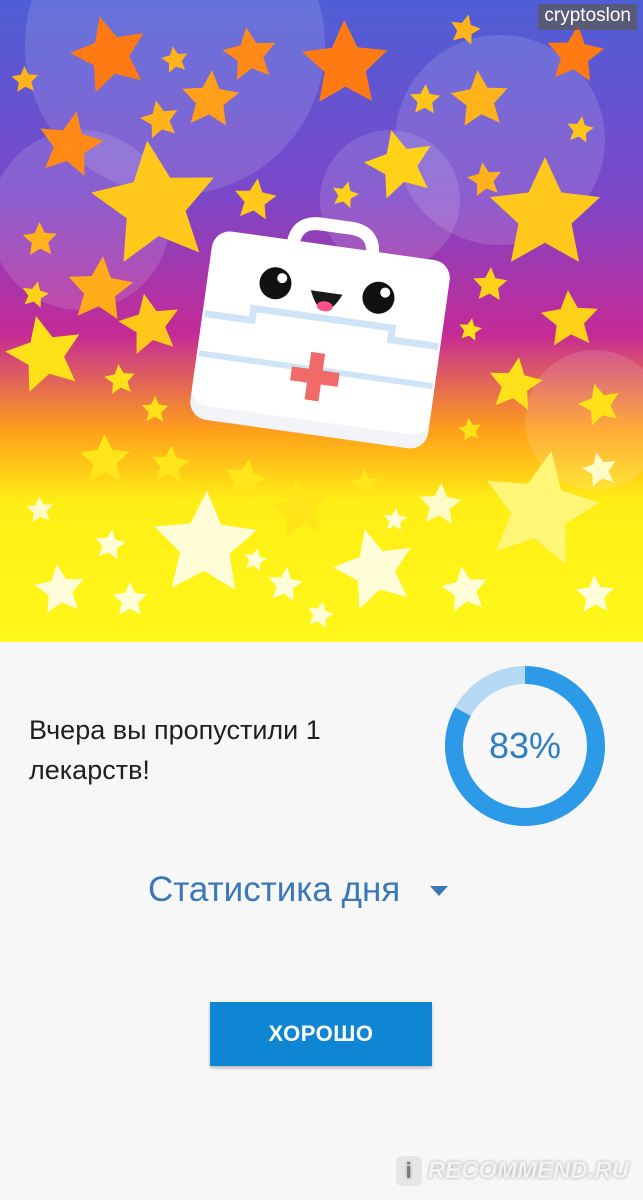 This screenshot has width=643, height=1200. What do you see at coordinates (408, 1171) in the screenshot?
I see `info-icon: i` at bounding box center [408, 1171].